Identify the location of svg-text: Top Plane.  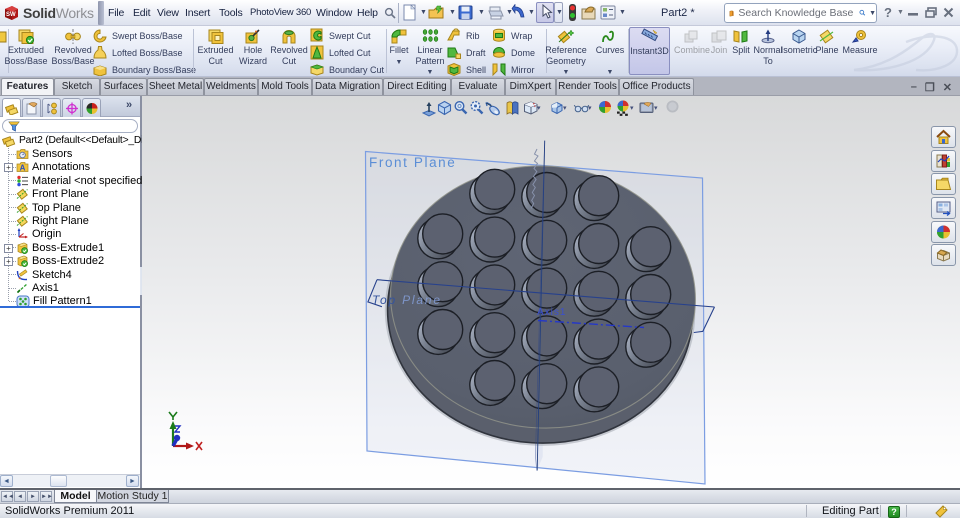
(407, 300).